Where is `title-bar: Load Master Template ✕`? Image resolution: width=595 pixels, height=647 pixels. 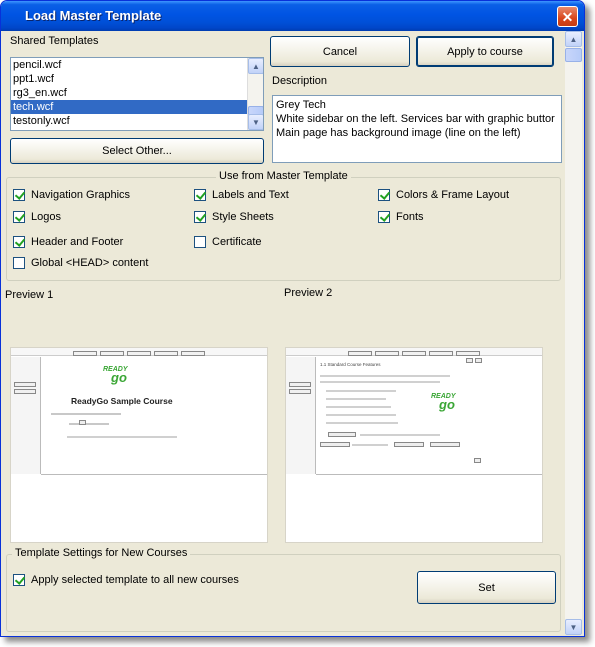 title-bar: Load Master Template ✕ is located at coordinates (292, 16).